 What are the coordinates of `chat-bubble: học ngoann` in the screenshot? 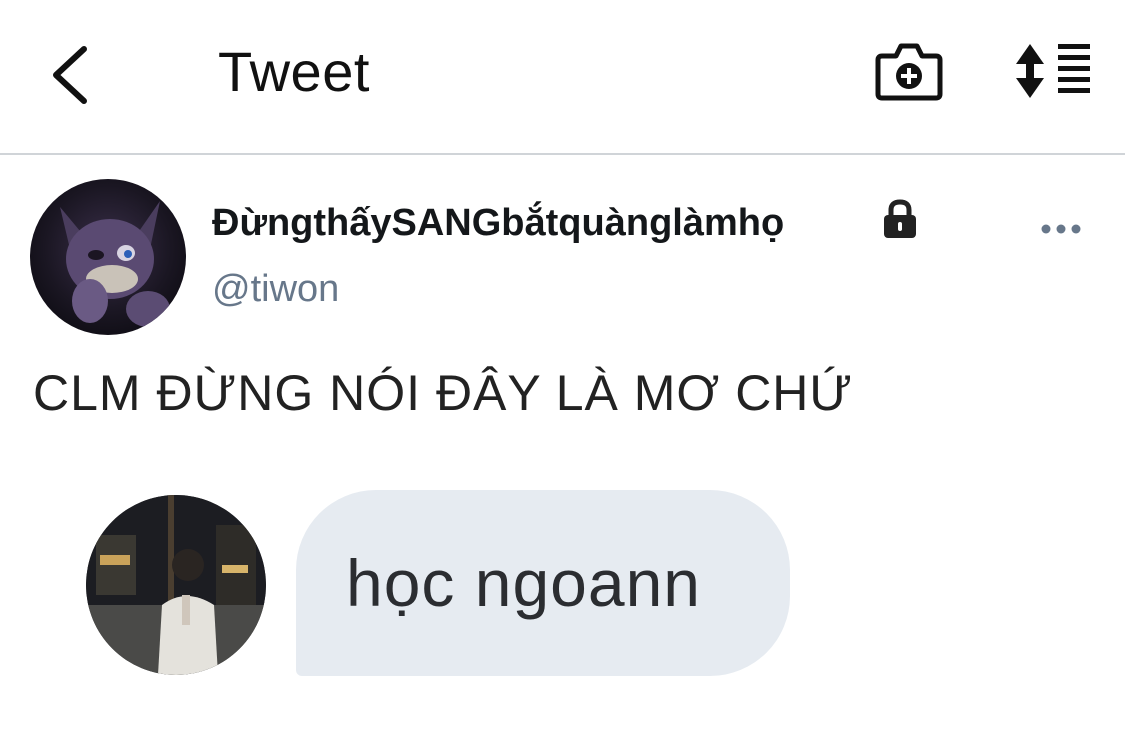 It's located at (543, 583).